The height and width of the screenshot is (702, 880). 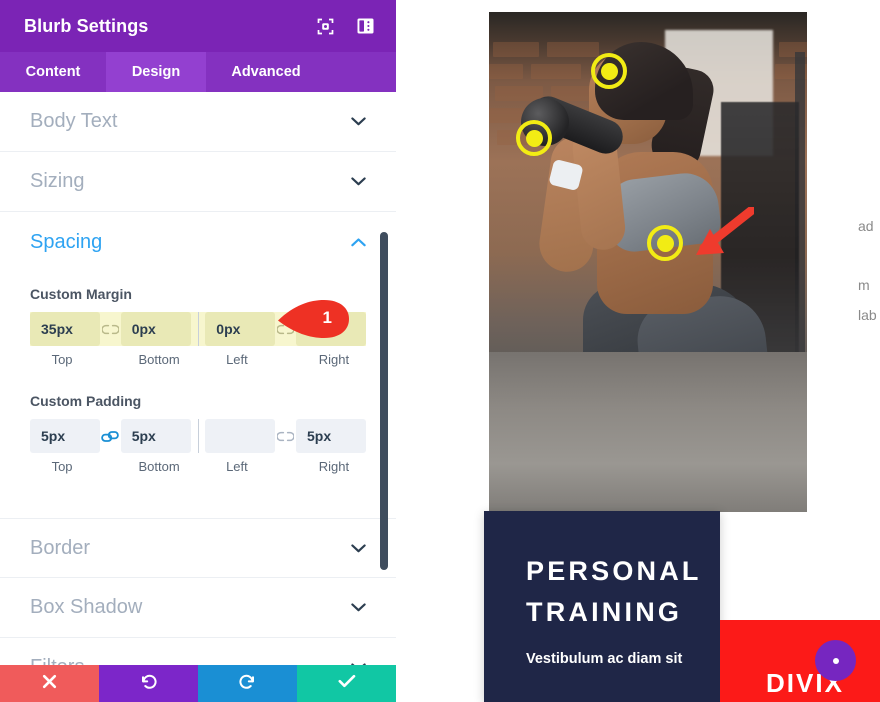 I want to click on section-box-shadow: Box Shadow, so click(x=198, y=608).